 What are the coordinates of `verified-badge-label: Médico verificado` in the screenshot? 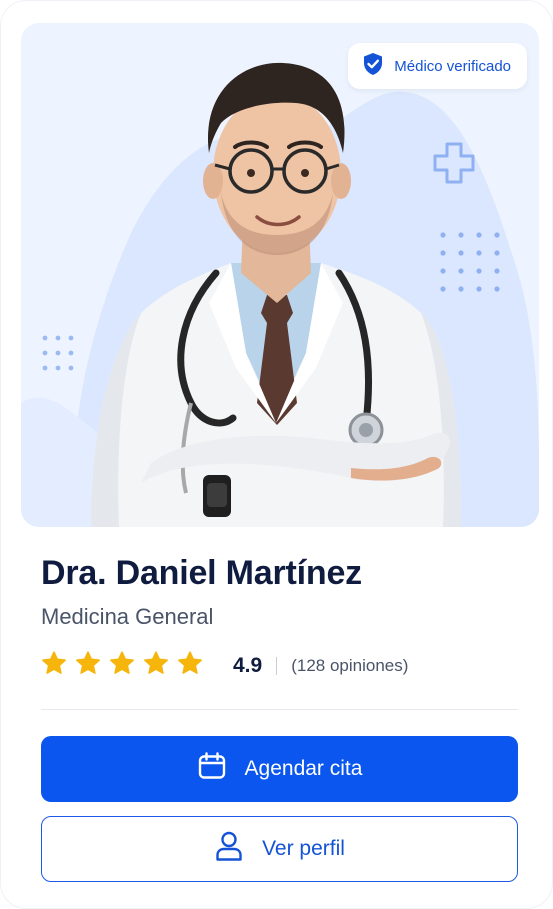 It's located at (452, 66).